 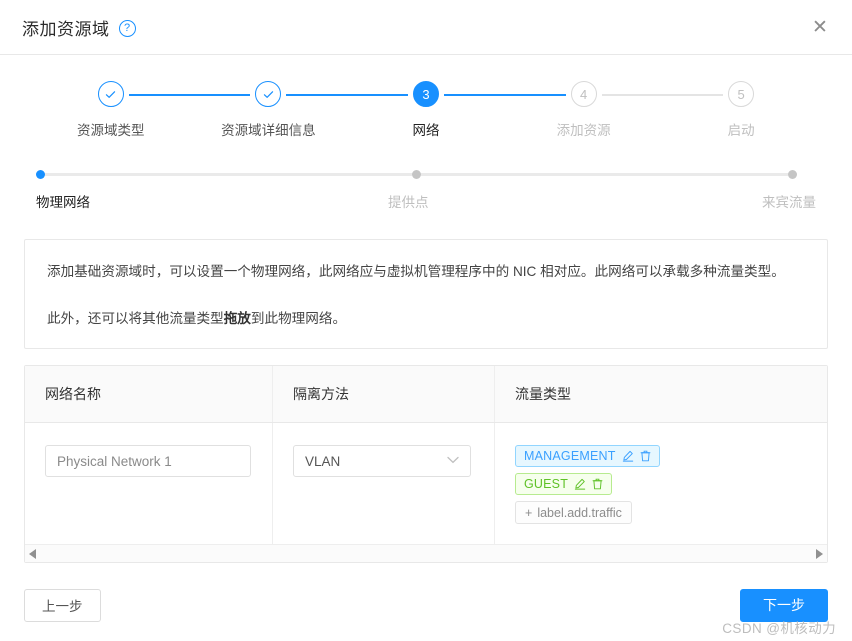 I want to click on substep-pod: 提供点, so click(x=588, y=190).